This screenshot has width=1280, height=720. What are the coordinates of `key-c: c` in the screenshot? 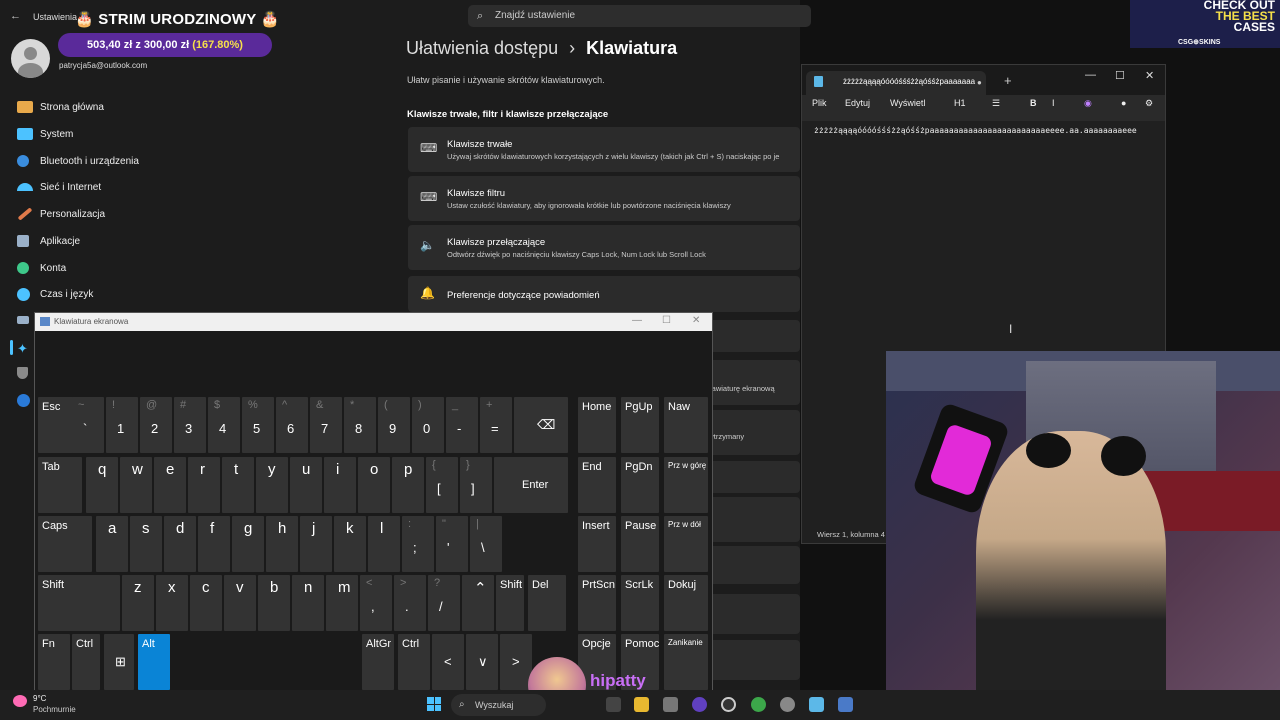 It's located at (206, 603).